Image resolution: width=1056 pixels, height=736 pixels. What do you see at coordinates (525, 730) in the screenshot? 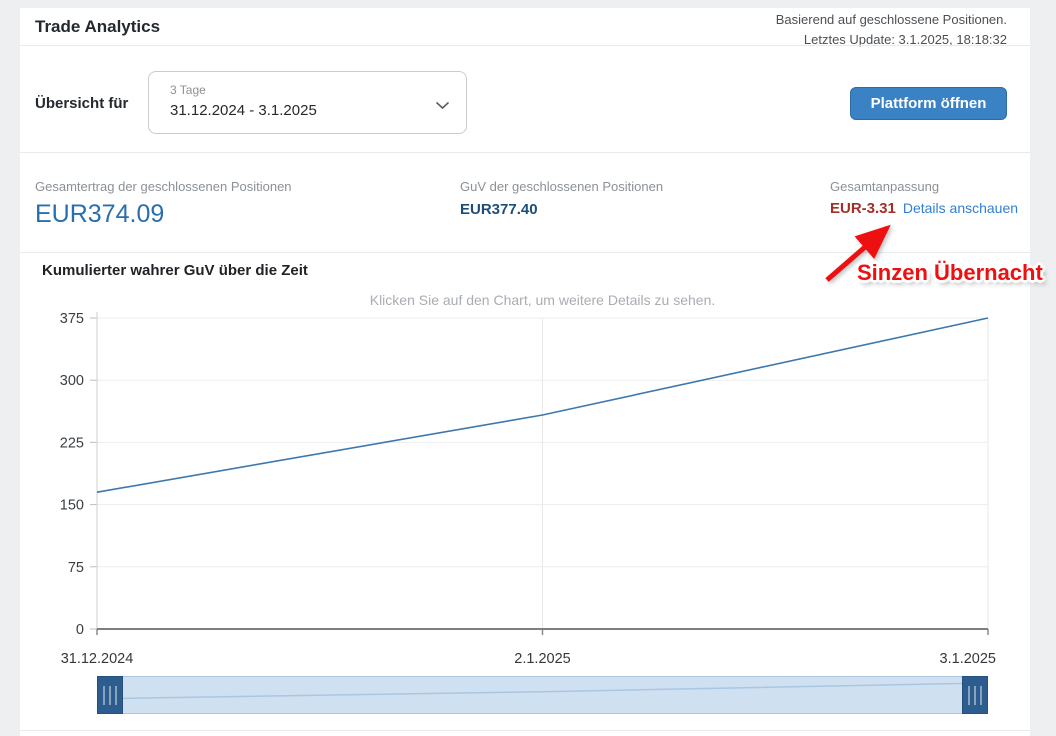
I see `bottom-divider` at bounding box center [525, 730].